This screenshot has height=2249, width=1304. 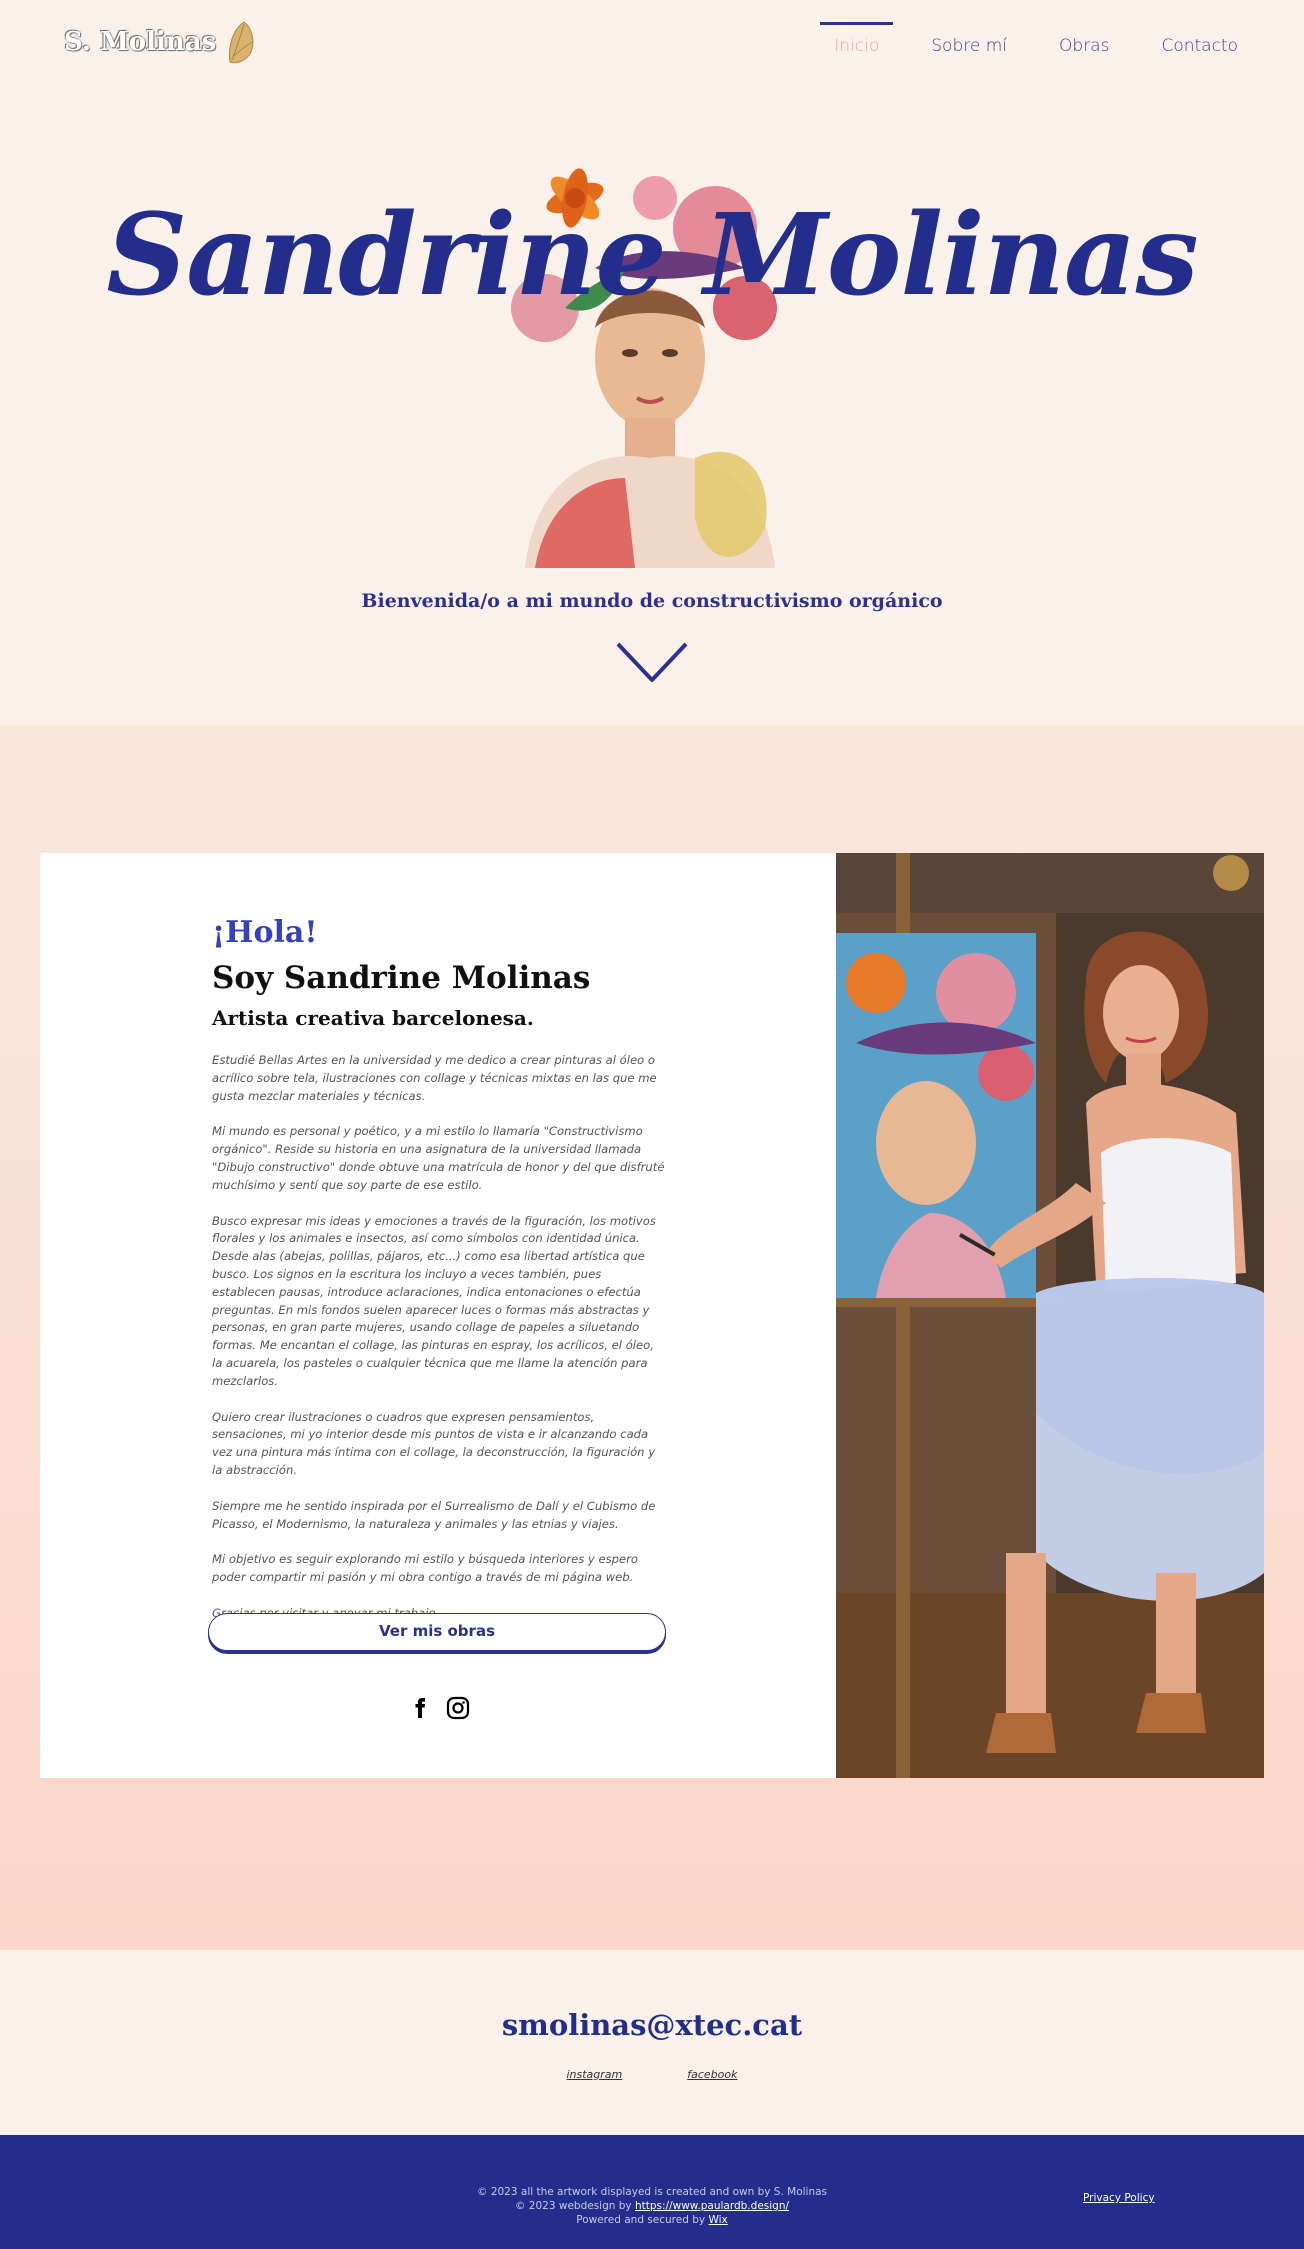 I want to click on about-heading: Soy Sandrine Molinas, so click(x=401, y=978).